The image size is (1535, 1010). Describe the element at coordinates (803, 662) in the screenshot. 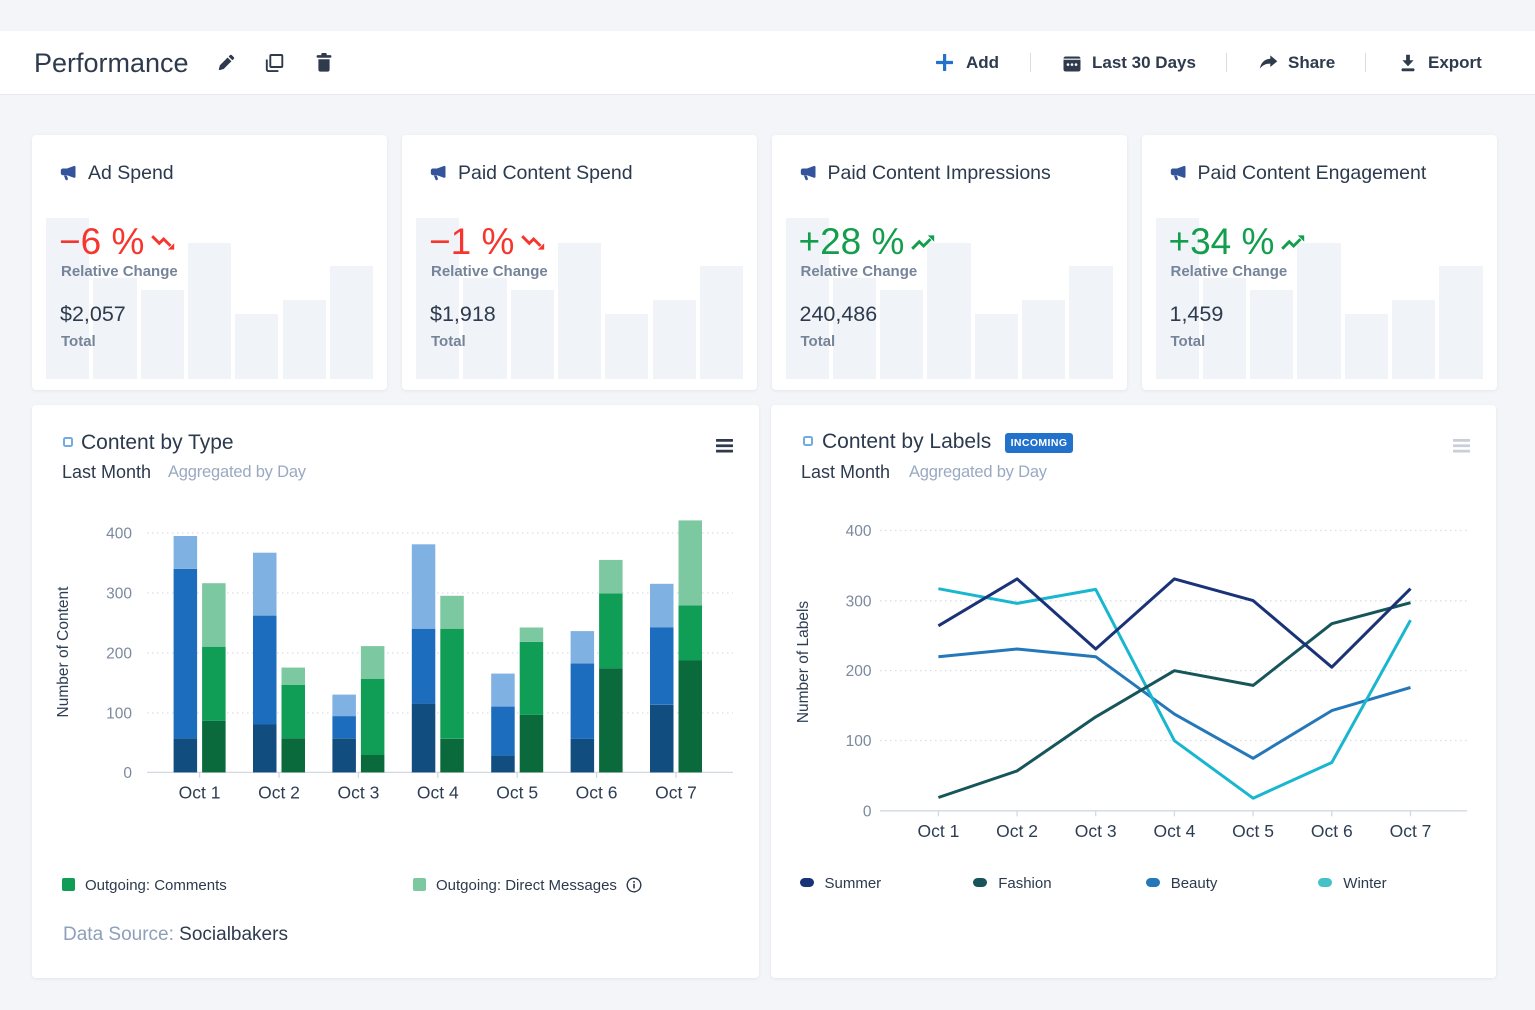

I see `svg-text: Number of Labels` at that location.